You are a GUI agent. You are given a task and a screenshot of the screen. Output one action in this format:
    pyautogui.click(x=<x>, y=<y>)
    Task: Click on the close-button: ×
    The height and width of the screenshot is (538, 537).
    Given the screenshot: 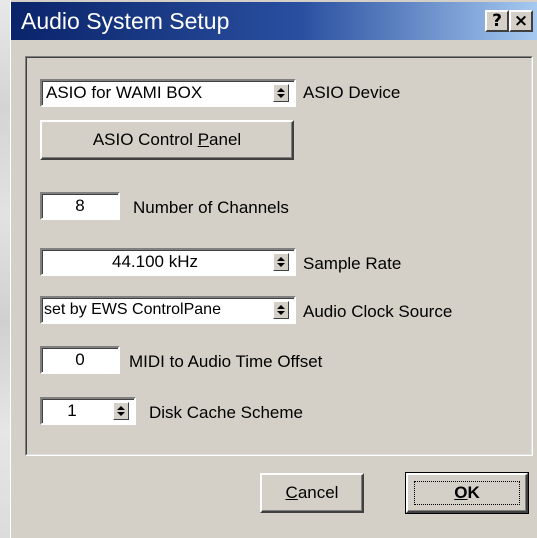 What is the action you would take?
    pyautogui.click(x=521, y=21)
    